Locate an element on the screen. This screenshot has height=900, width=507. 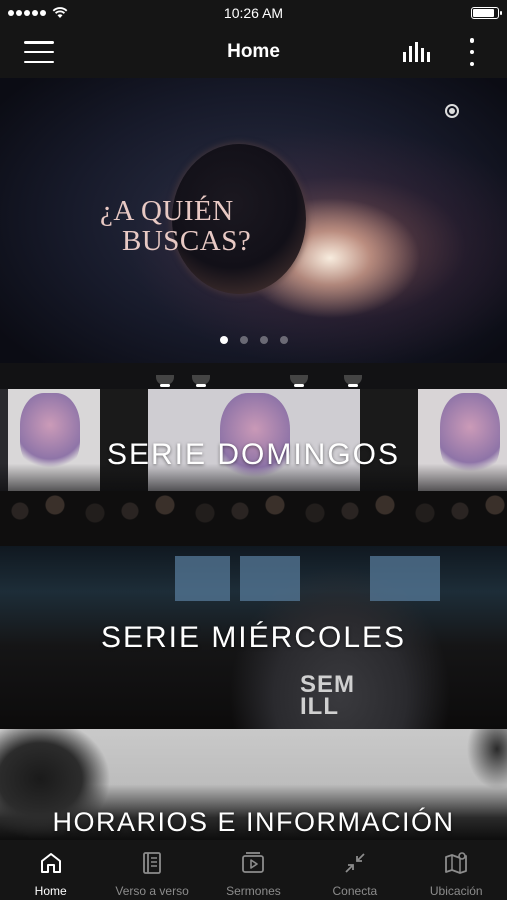
collapse-arrows-icon is located at coordinates (355, 863).